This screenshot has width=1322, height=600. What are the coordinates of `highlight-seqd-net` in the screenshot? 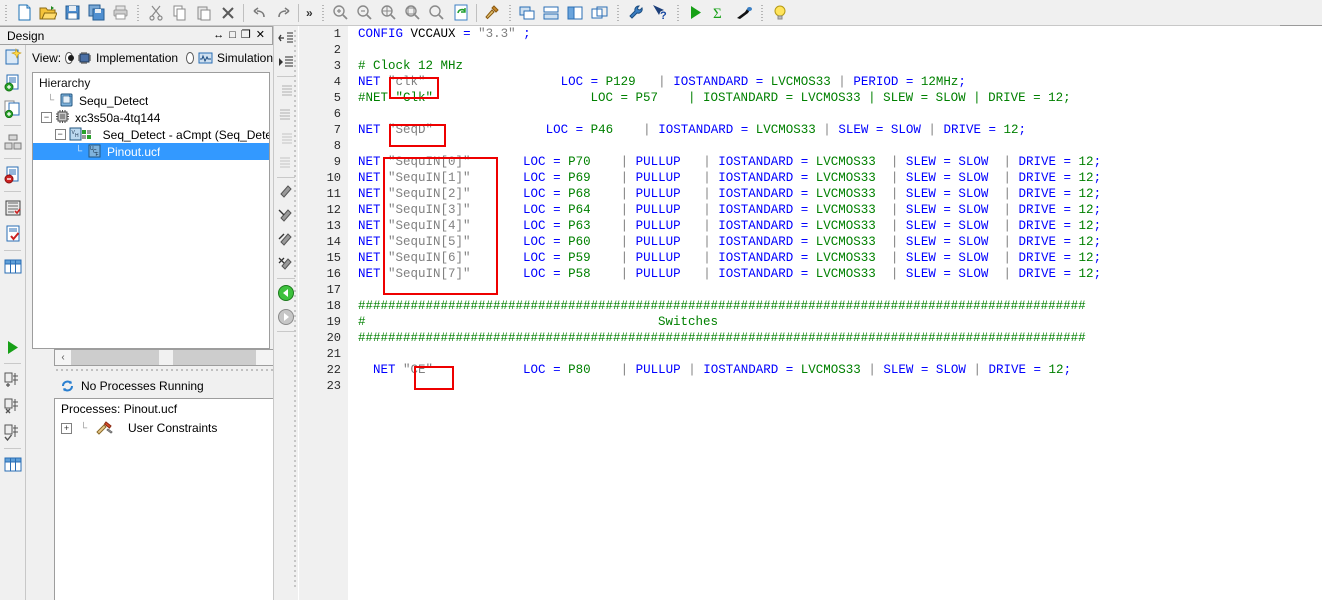 It's located at (417, 135).